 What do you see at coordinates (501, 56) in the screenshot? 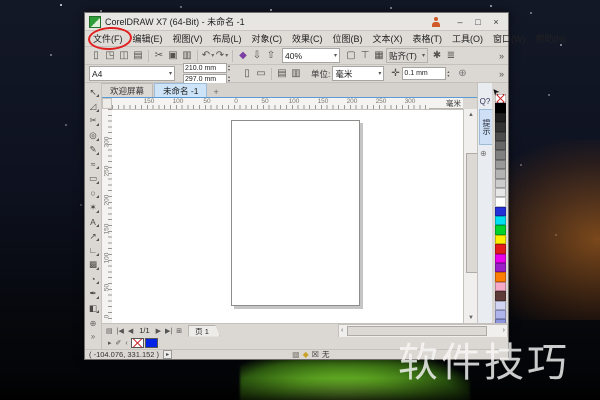
I see `toolbar-overflow-button: »` at bounding box center [501, 56].